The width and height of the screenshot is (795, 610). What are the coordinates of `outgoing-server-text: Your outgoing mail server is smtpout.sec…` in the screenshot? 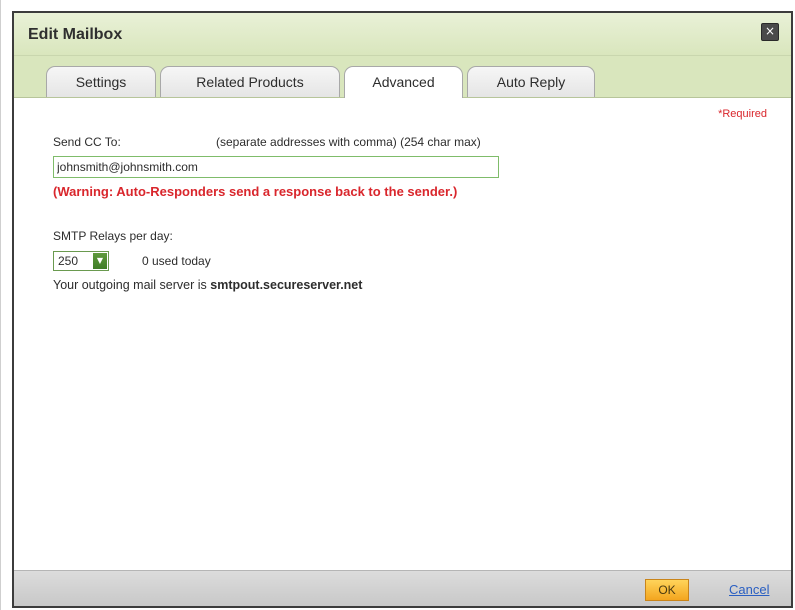 It's located at (207, 285).